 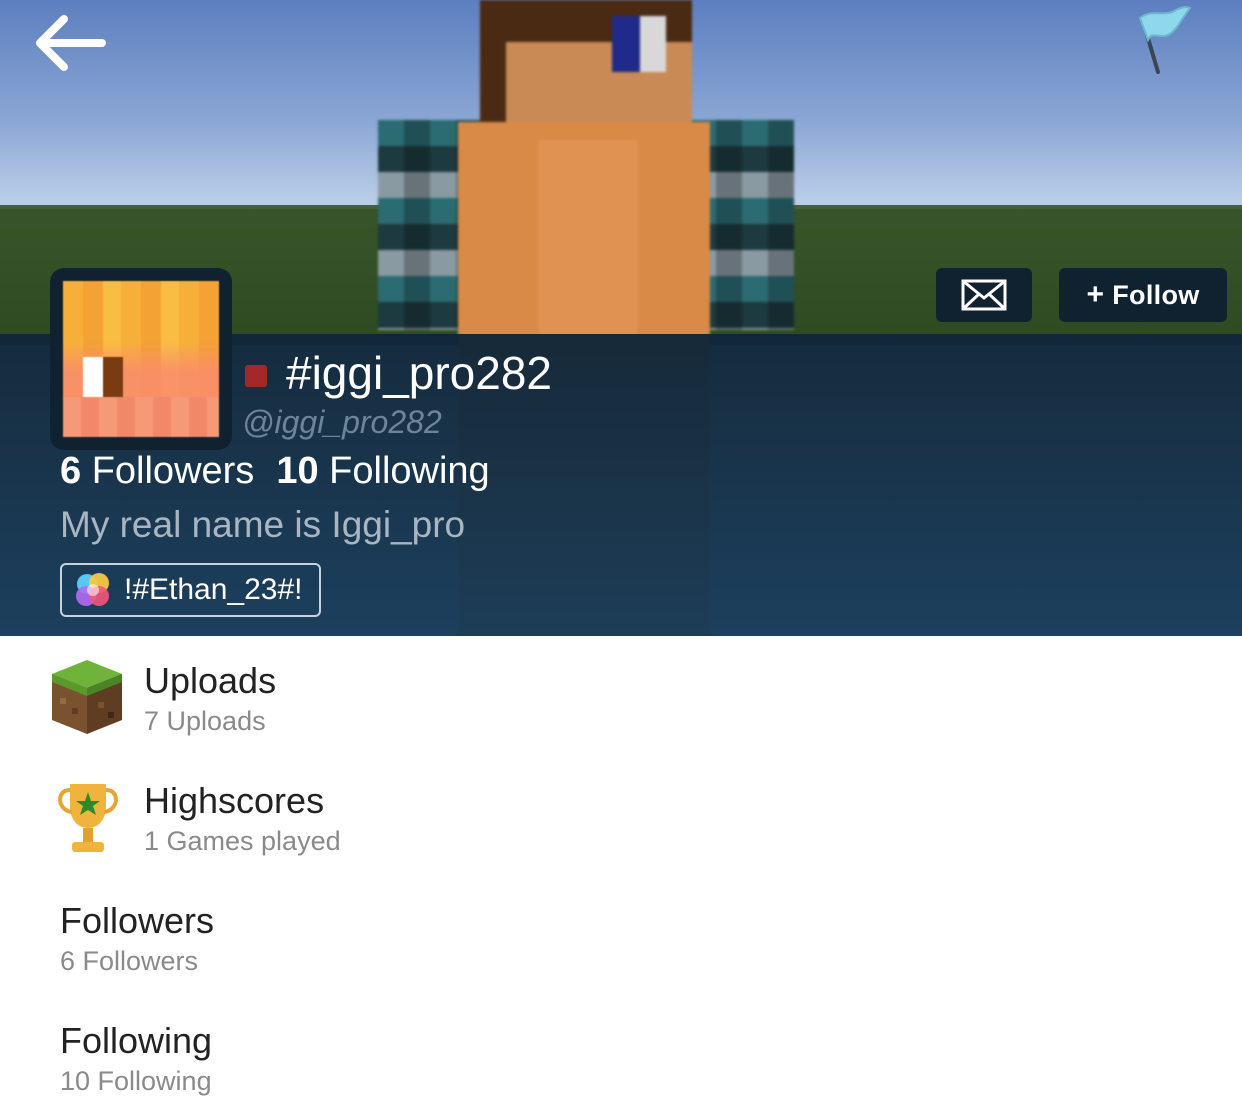 I want to click on trophy-icon, so click(x=88, y=818).